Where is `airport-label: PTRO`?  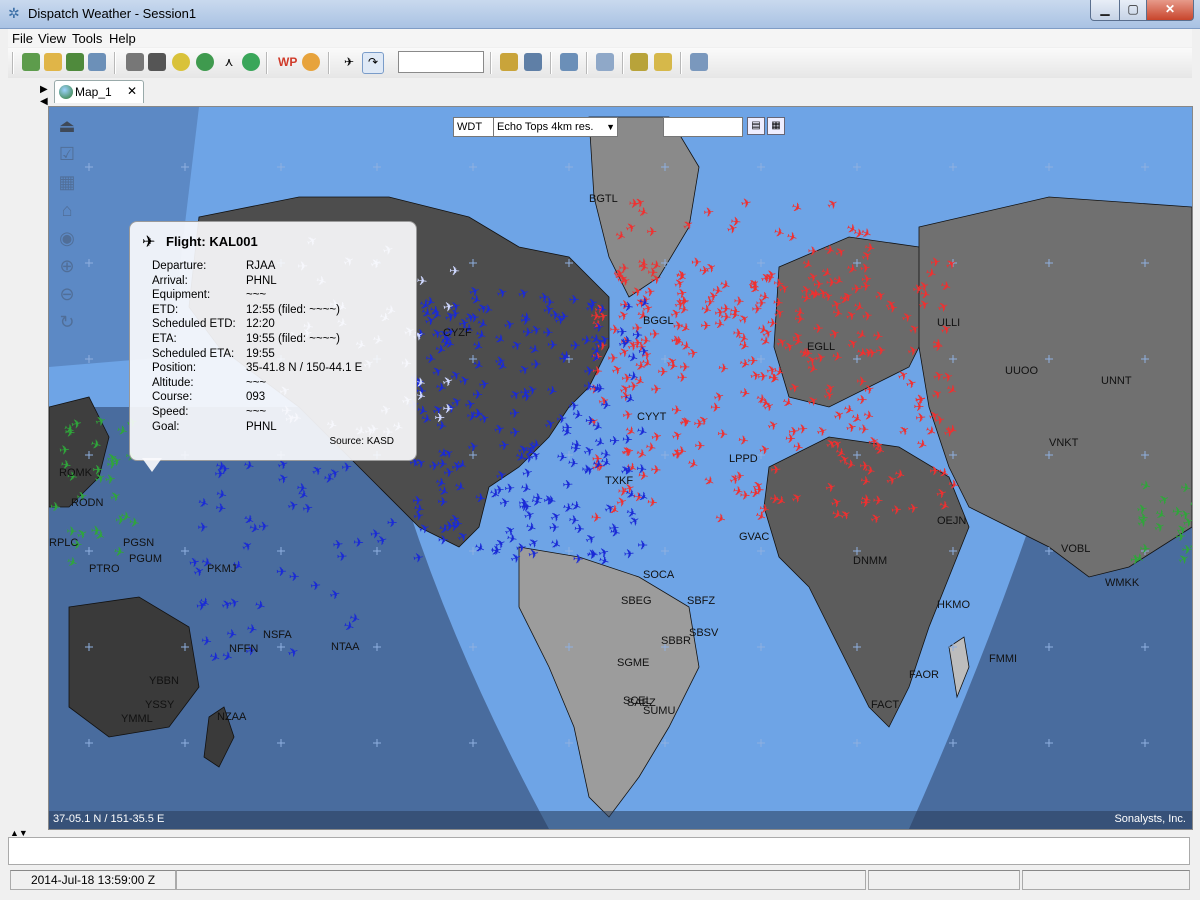
airport-label: PTRO is located at coordinates (104, 569).